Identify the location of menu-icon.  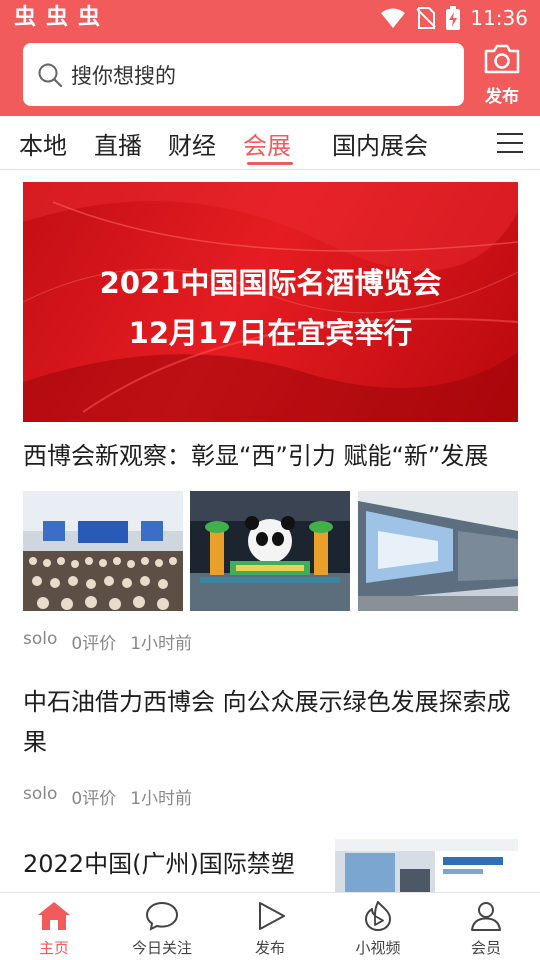
(510, 143).